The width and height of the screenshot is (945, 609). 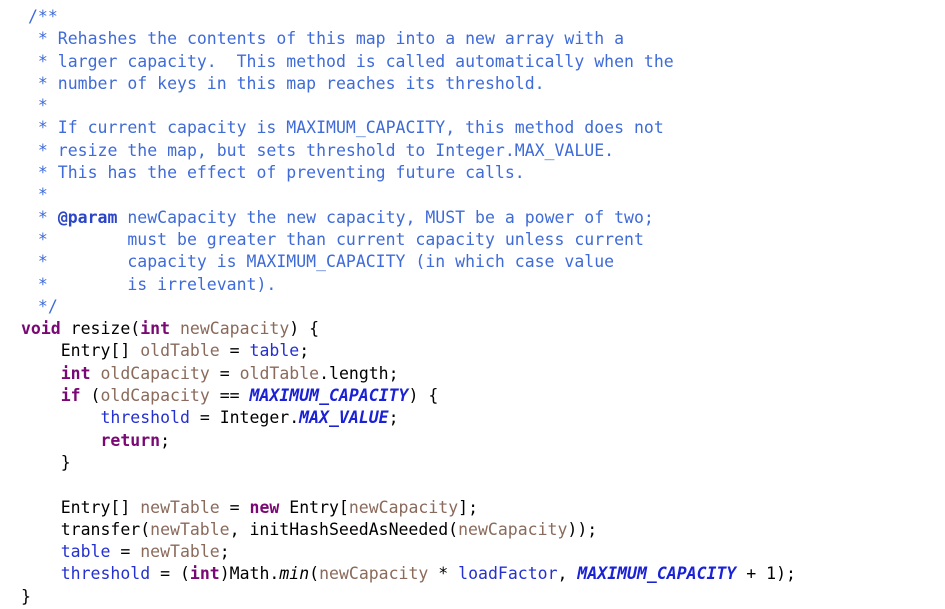 What do you see at coordinates (508, 574) in the screenshot?
I see `code-token-field: loadFactor` at bounding box center [508, 574].